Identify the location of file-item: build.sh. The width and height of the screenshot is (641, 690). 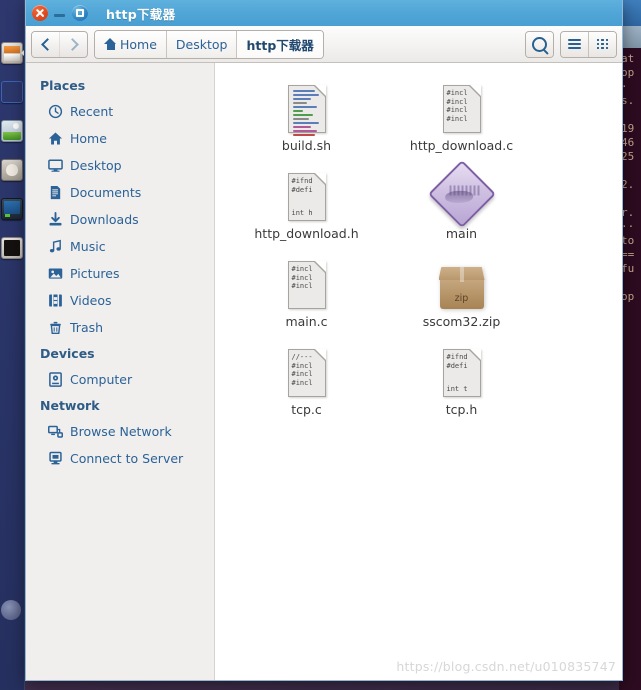
(306, 118).